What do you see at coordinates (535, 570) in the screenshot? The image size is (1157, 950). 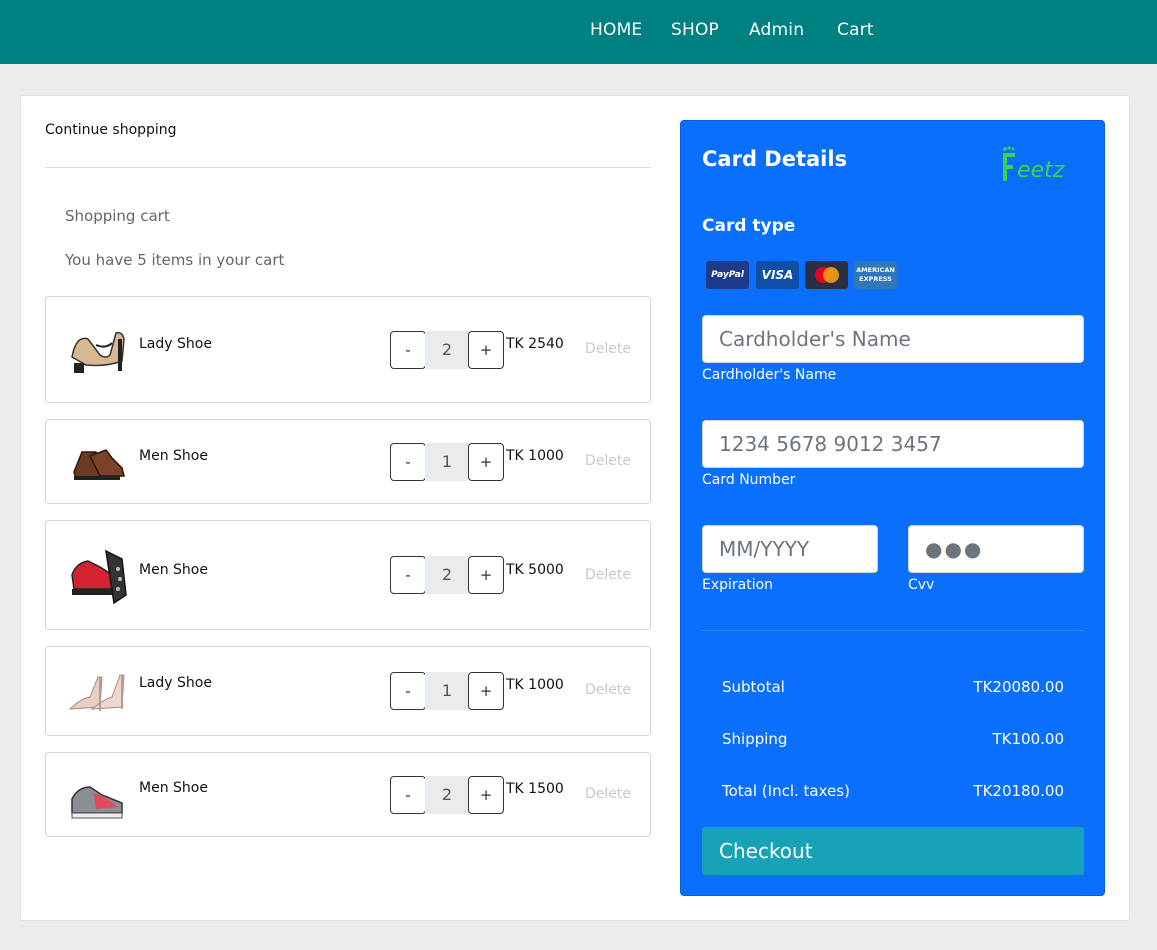 I see `item-price: TK 5000` at bounding box center [535, 570].